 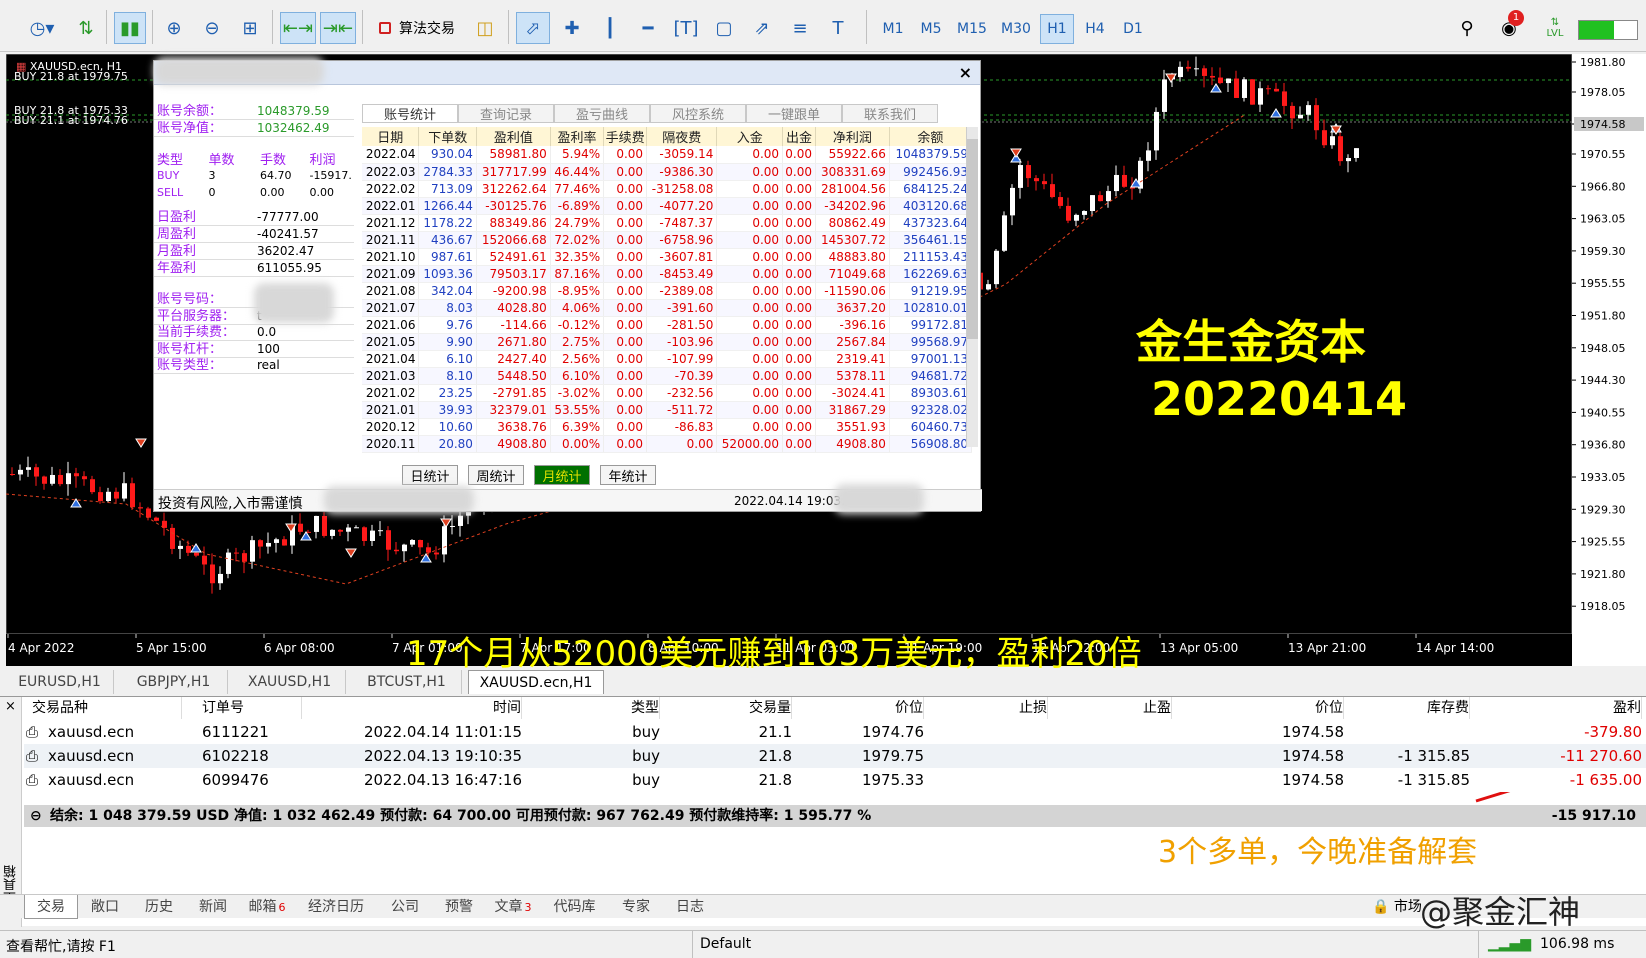 I want to click on position-row: SELL 0 0.00 0.00, so click(x=245, y=192).